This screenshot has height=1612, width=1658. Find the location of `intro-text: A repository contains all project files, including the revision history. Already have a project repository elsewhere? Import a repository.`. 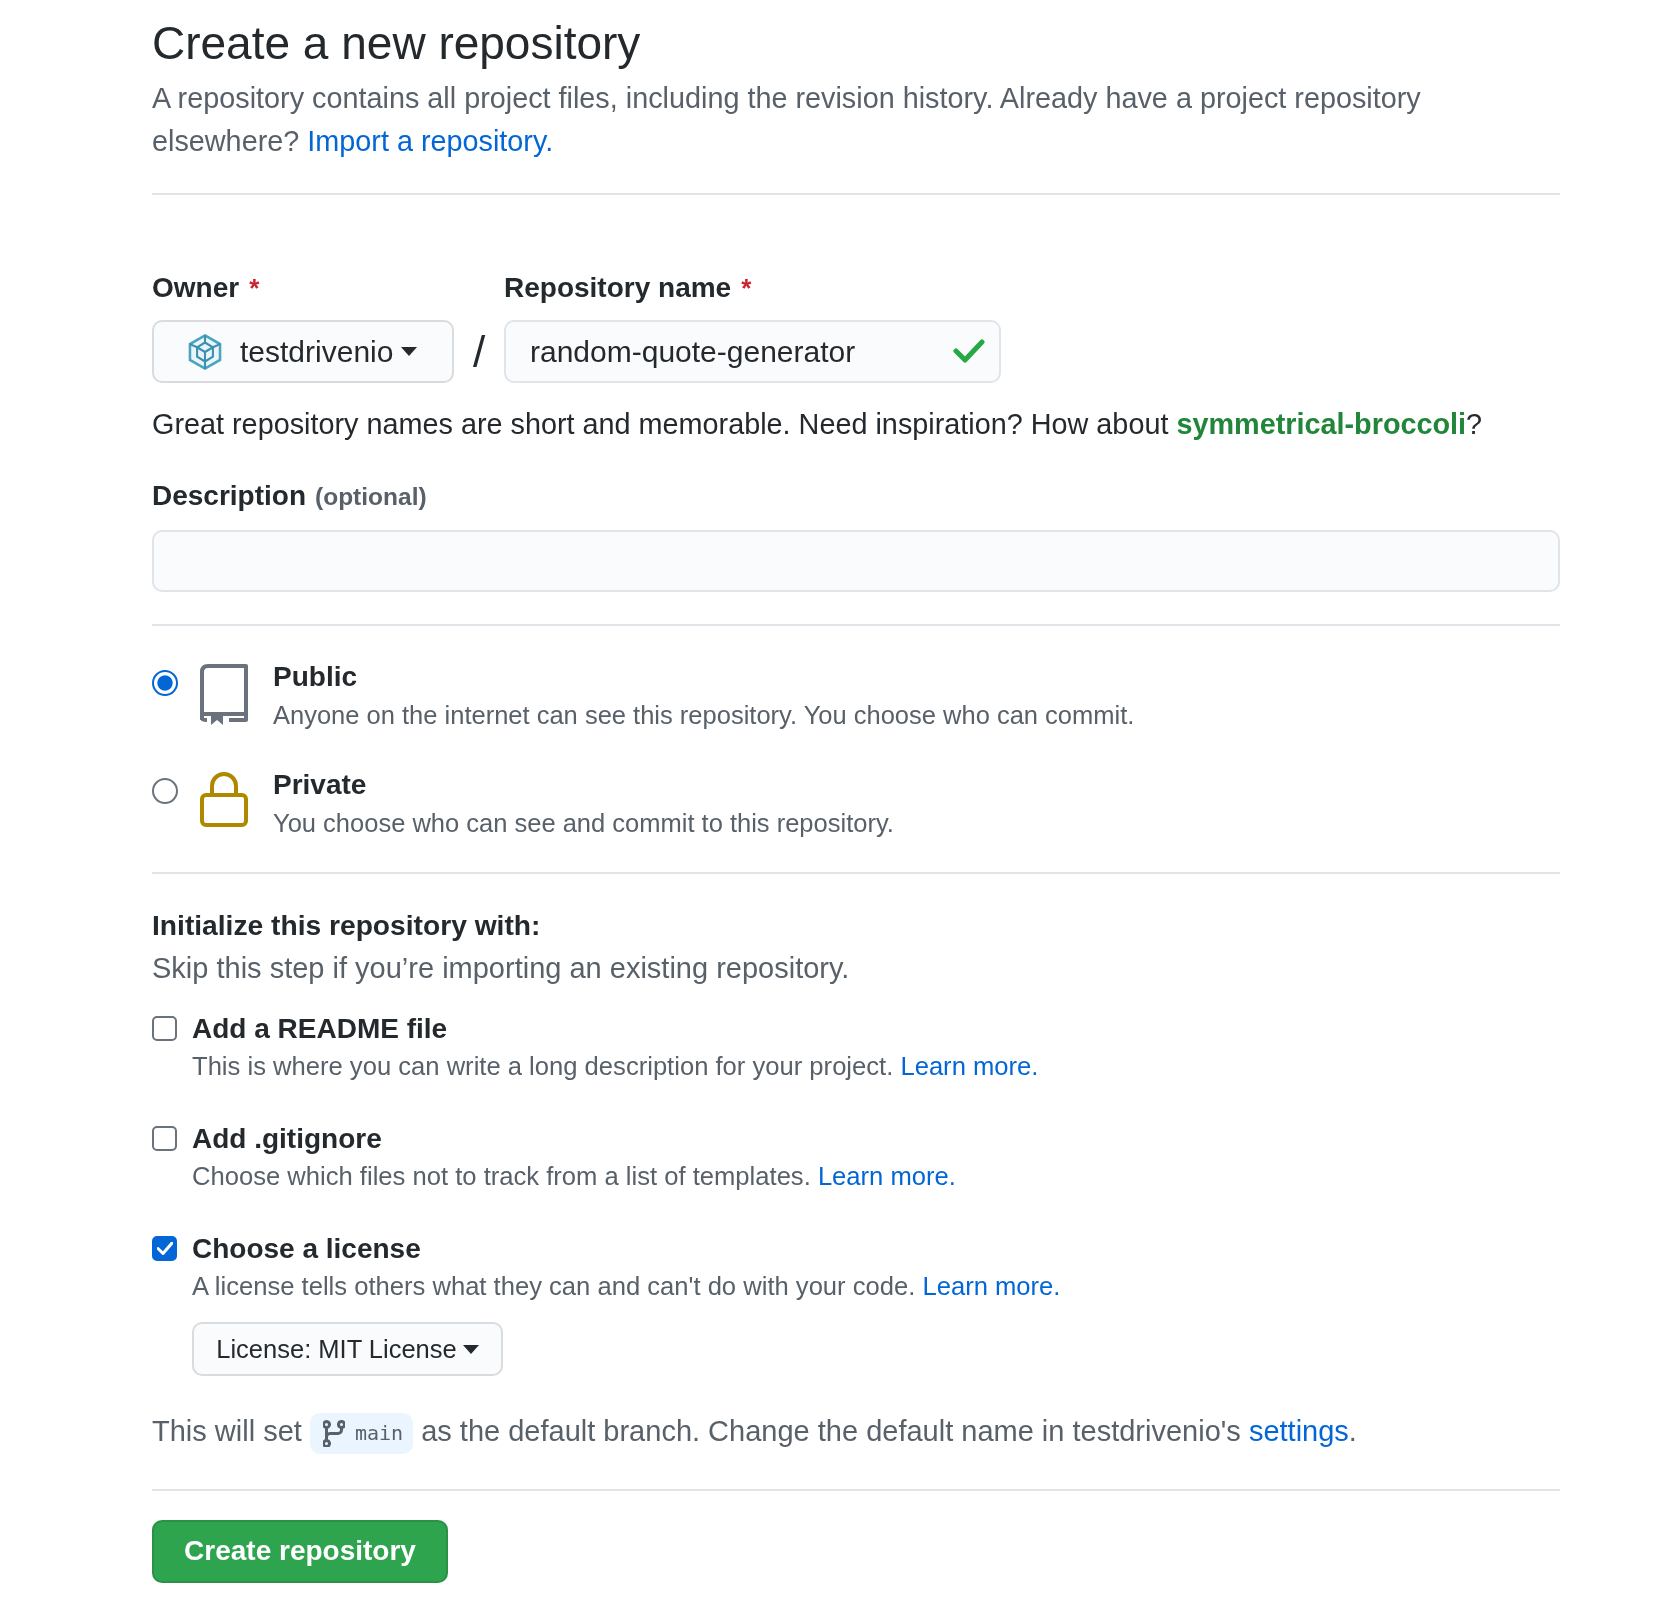

intro-text: A repository contains all project files, including the revision history. Already have a project repository elsewhere? Import a repository. is located at coordinates (787, 120).